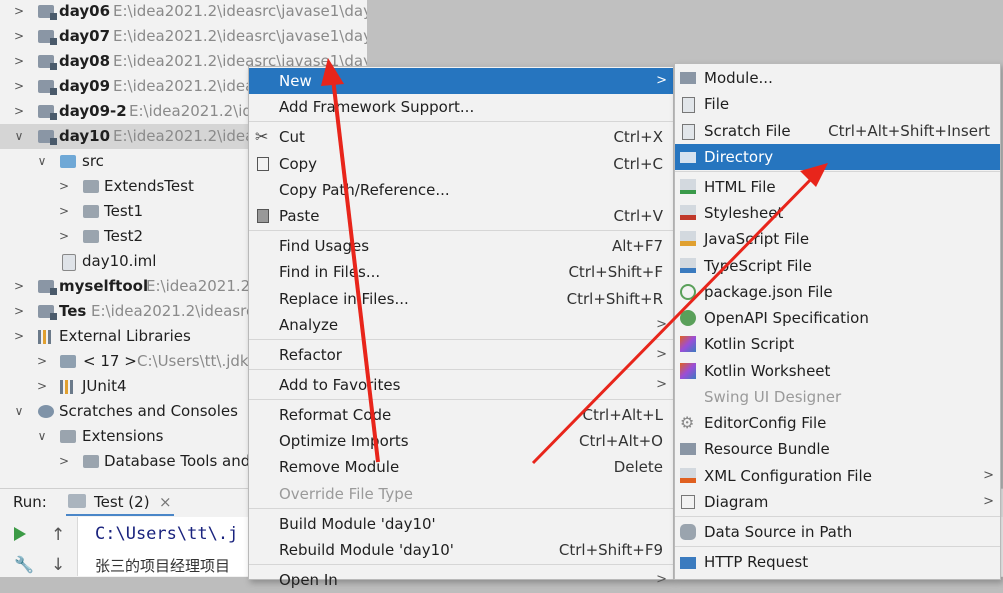 This screenshot has width=1003, height=593. What do you see at coordinates (30, 502) in the screenshot?
I see `run-label: Run:` at bounding box center [30, 502].